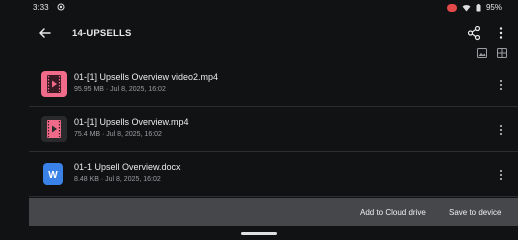  Describe the element at coordinates (259, 33) in the screenshot. I see `app-header: 14-UPSELLS` at that location.